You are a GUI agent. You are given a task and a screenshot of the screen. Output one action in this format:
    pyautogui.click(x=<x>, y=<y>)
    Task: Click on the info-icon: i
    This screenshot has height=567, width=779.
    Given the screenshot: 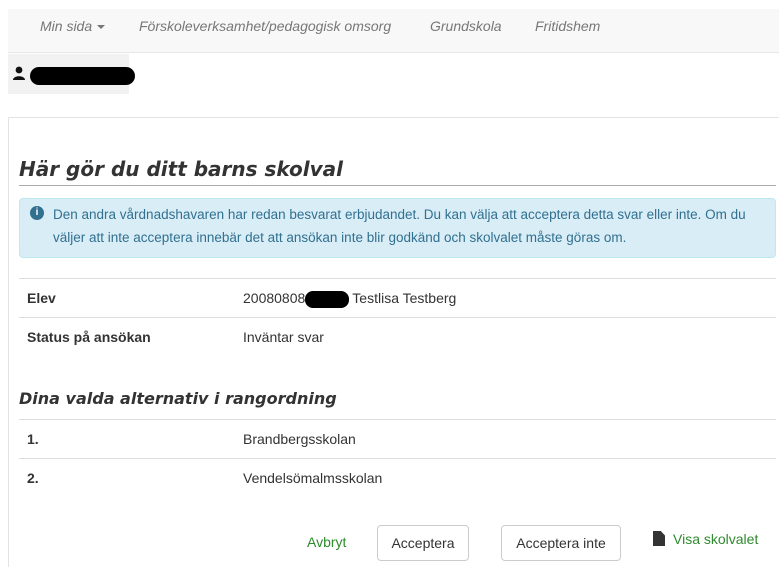 What is the action you would take?
    pyautogui.click(x=37, y=213)
    